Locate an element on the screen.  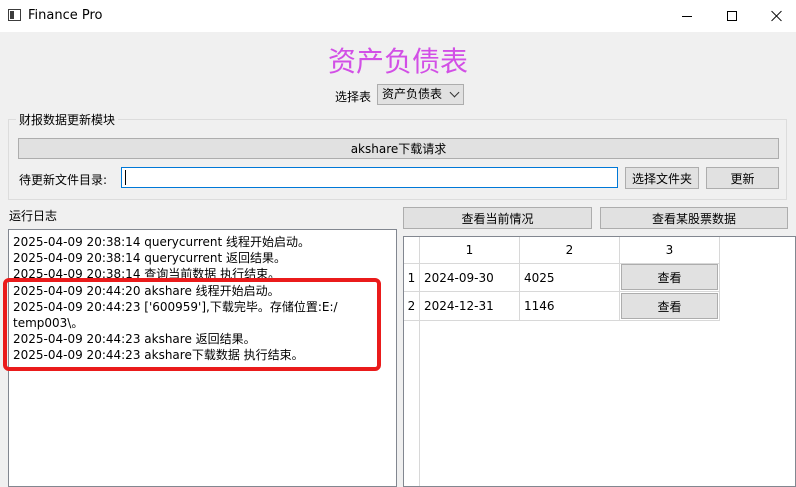
table-corner is located at coordinates (412, 250).